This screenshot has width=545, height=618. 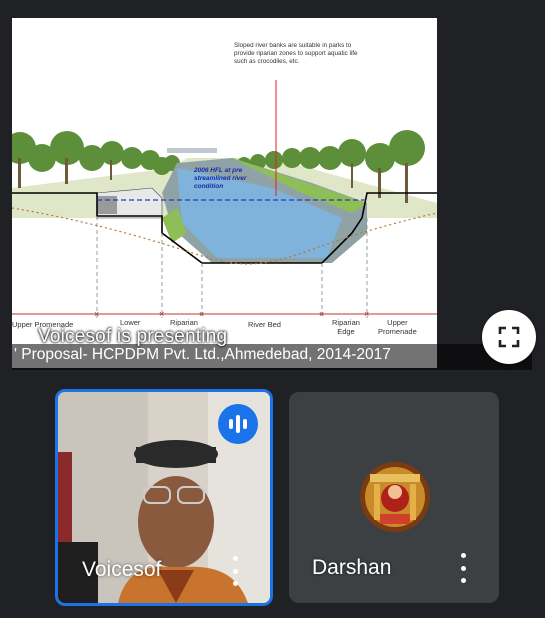 I want to click on zone-label-river-bed: River Bed, so click(x=264, y=324).